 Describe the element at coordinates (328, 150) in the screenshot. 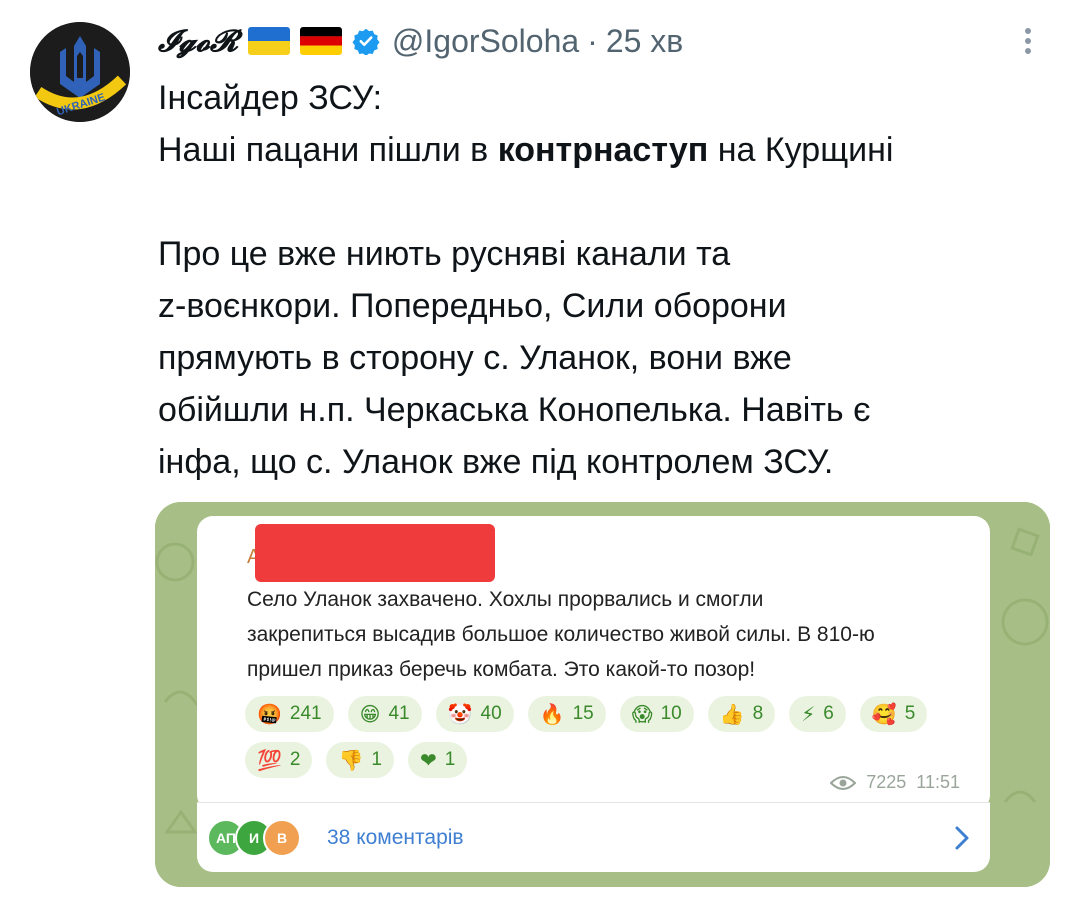

I see `tweet-text-segment: Наші пацани пішли в` at that location.